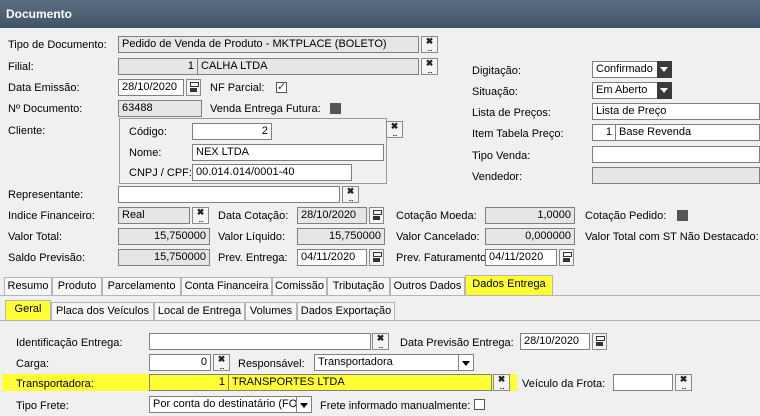 The width and height of the screenshot is (760, 416). Describe the element at coordinates (226, 286) in the screenshot. I see `tab-conta-financeira: Conta Financeira` at that location.